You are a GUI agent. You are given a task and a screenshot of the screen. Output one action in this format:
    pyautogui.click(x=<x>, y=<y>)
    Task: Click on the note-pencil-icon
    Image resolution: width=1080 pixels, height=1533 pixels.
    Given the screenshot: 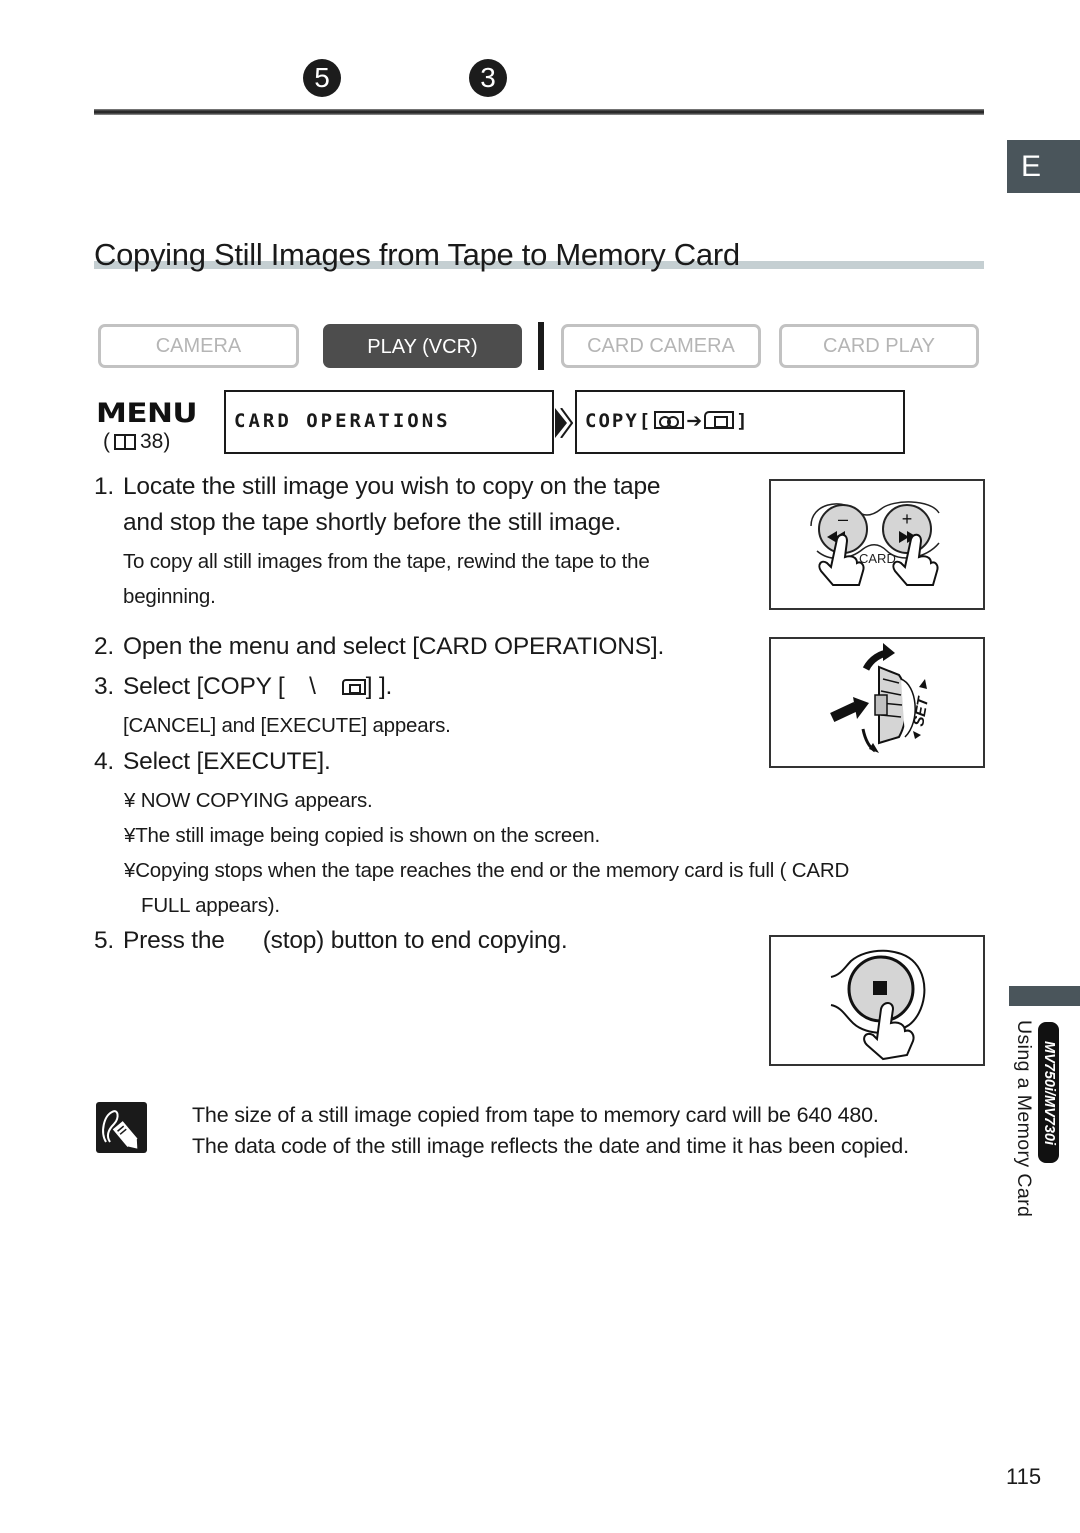 What is the action you would take?
    pyautogui.click(x=121, y=1127)
    